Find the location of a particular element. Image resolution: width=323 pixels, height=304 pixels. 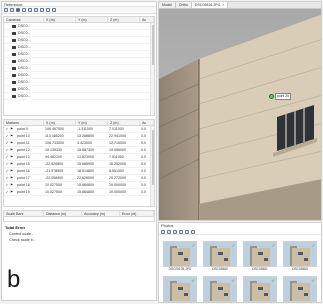

reset-filter-icon is located at coordinates (169, 231).